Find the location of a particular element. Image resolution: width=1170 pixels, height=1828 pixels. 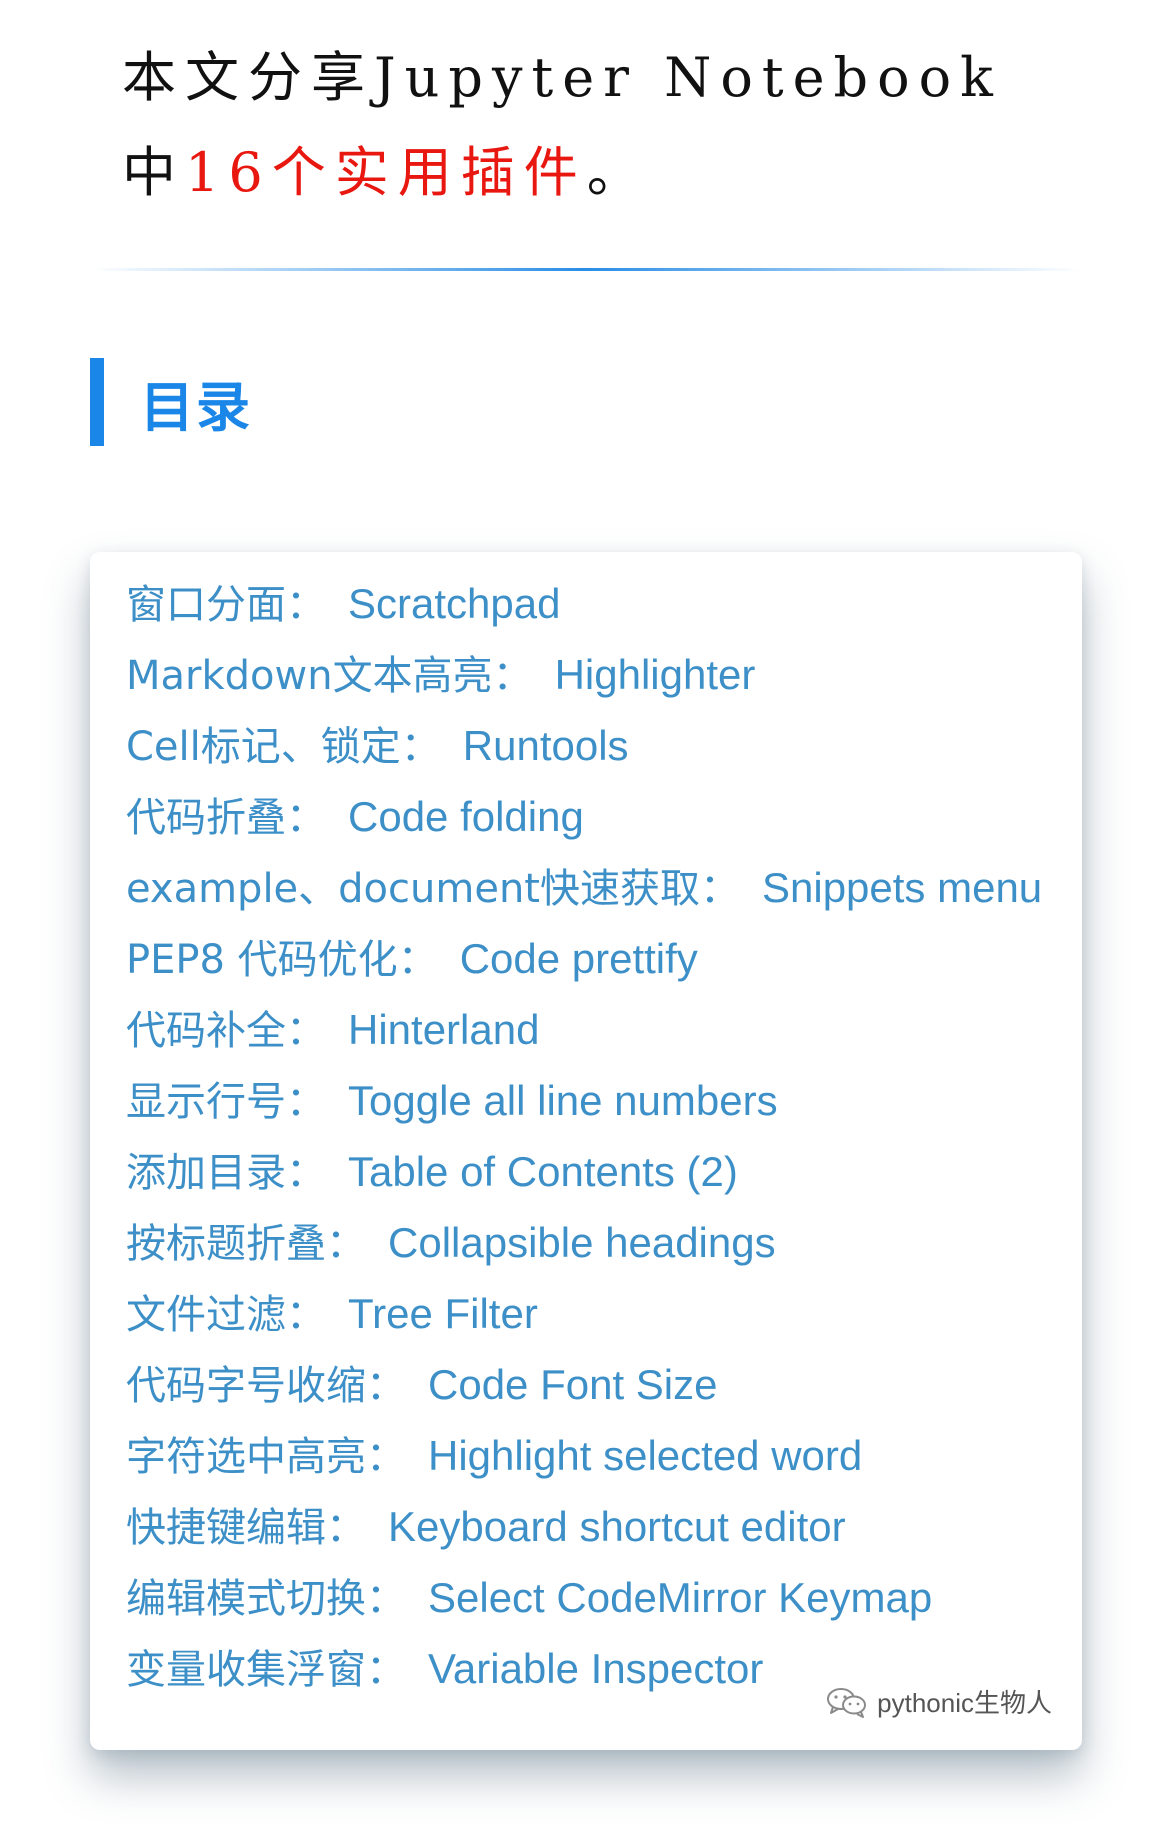

toc-item: 添加目录： Table of Contents (2) is located at coordinates (584, 1171).